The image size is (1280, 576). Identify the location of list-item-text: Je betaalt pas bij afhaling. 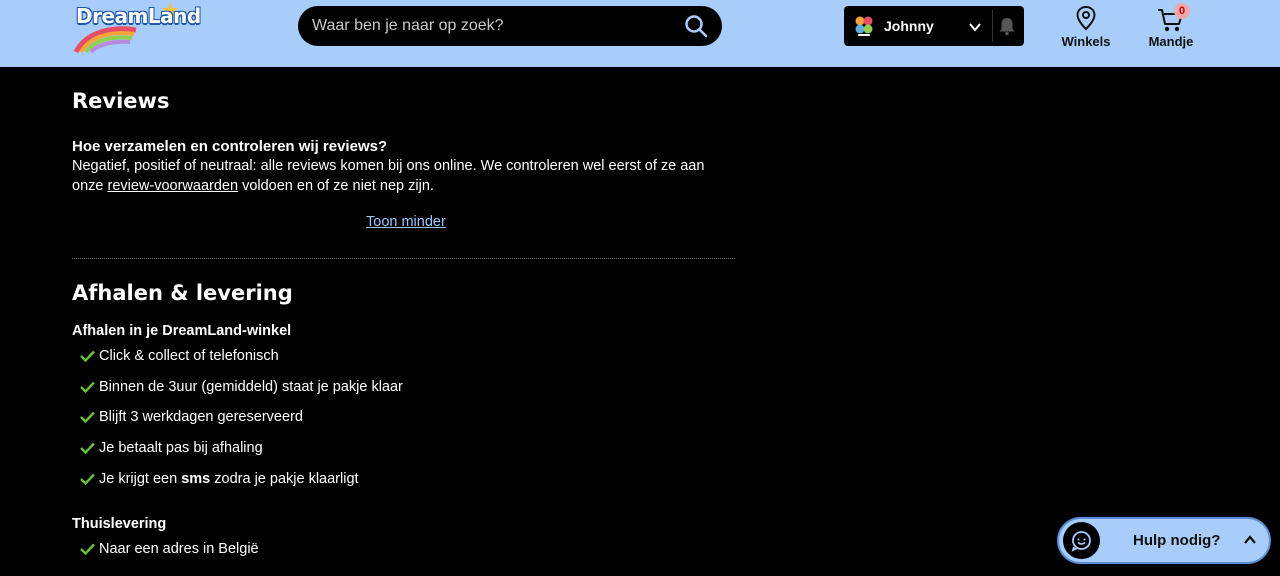
(181, 448).